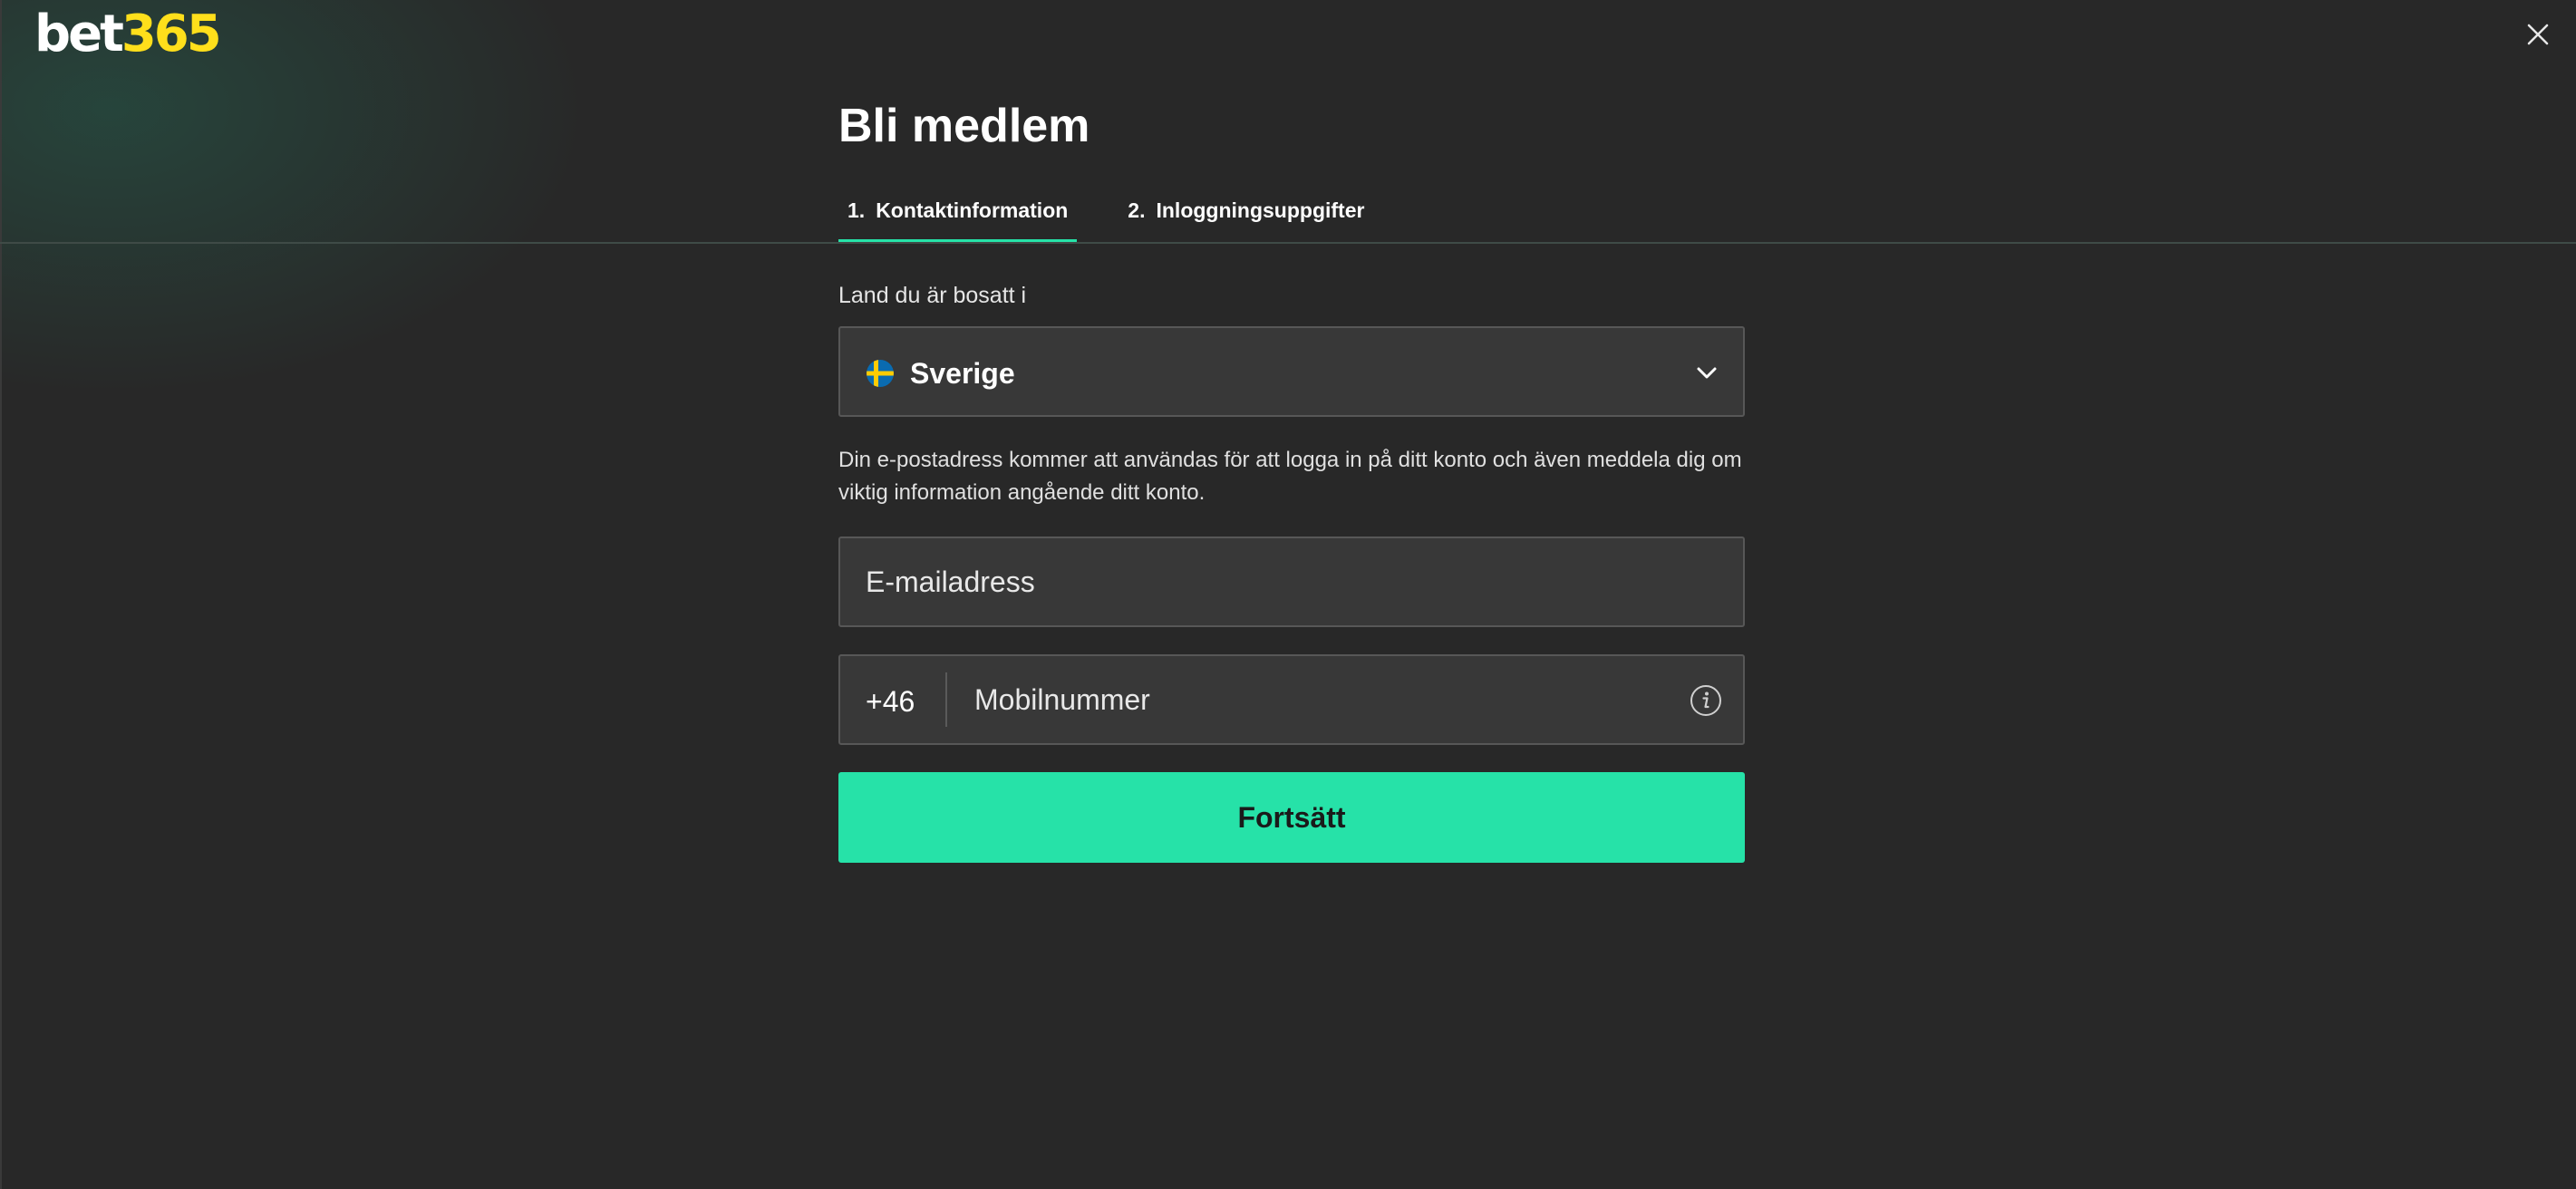  Describe the element at coordinates (890, 701) in the screenshot. I see `country-code-prefix: +46` at that location.